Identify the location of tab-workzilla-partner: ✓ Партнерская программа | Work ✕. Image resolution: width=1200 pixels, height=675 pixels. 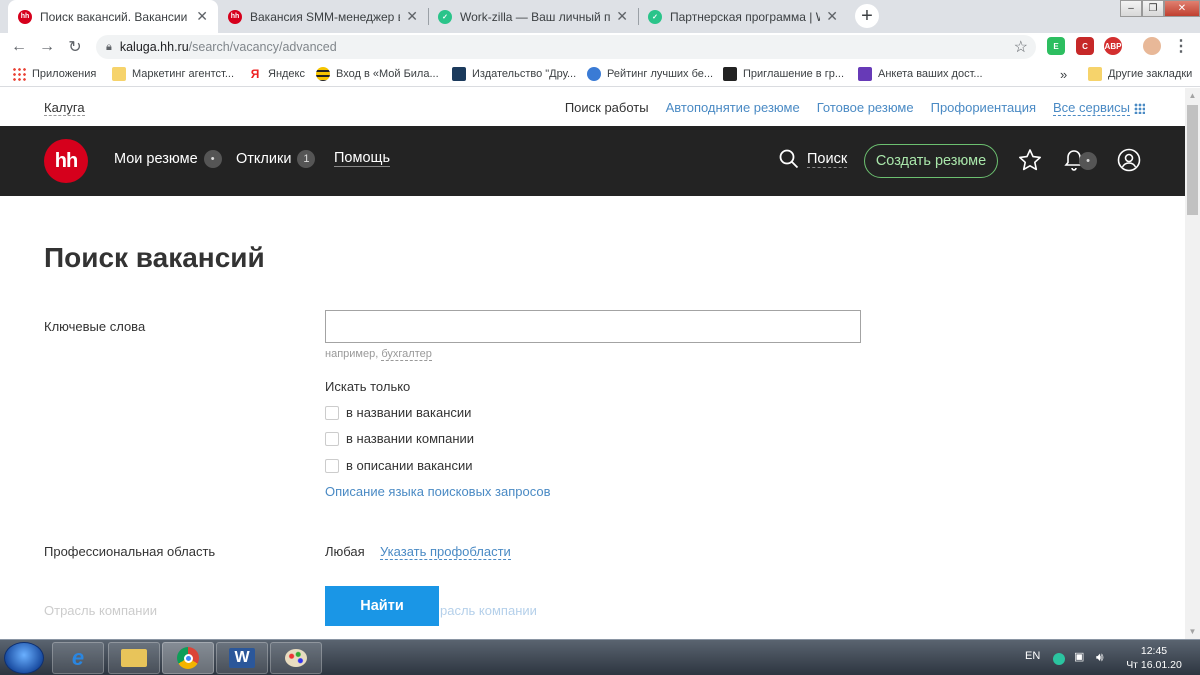
(743, 16).